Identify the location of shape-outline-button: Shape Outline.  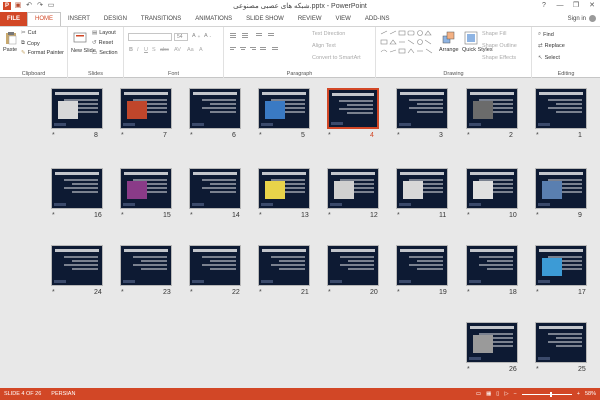
(499, 46).